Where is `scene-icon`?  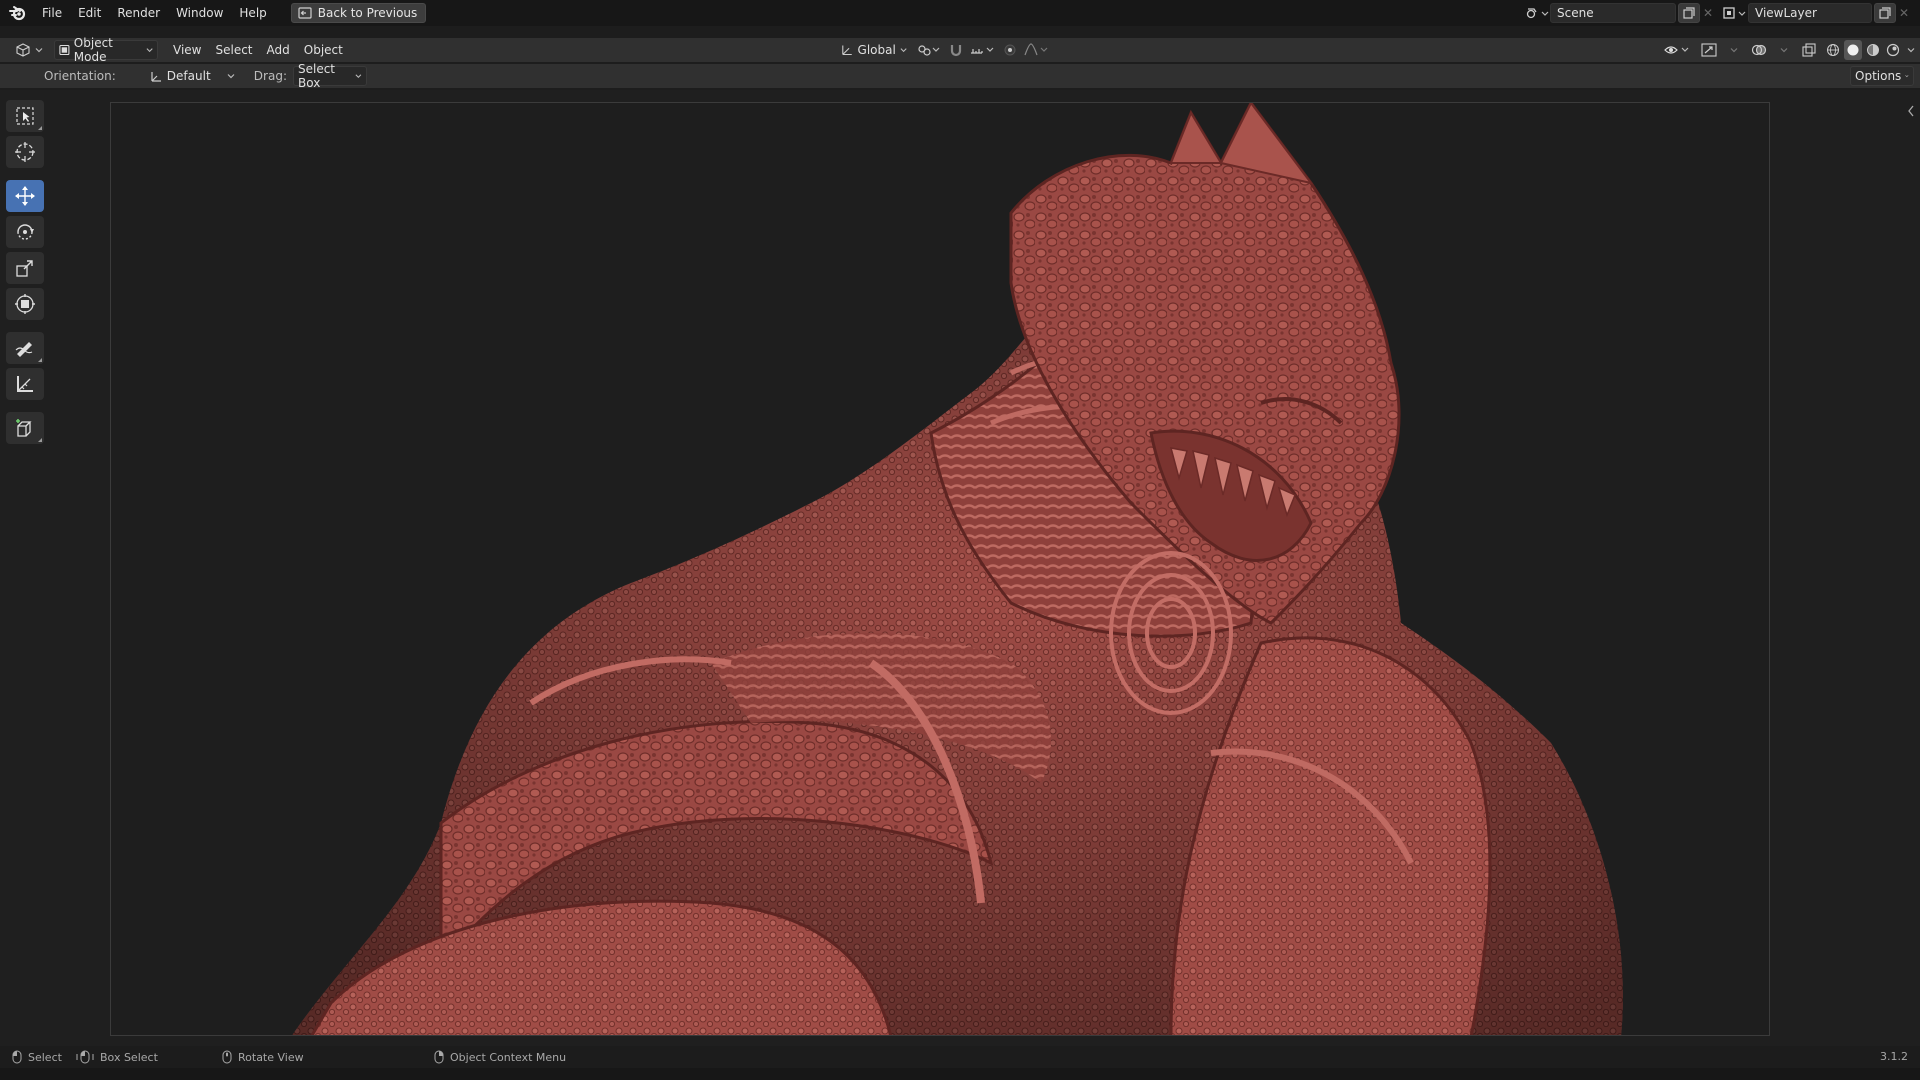
scene-icon is located at coordinates (1537, 13).